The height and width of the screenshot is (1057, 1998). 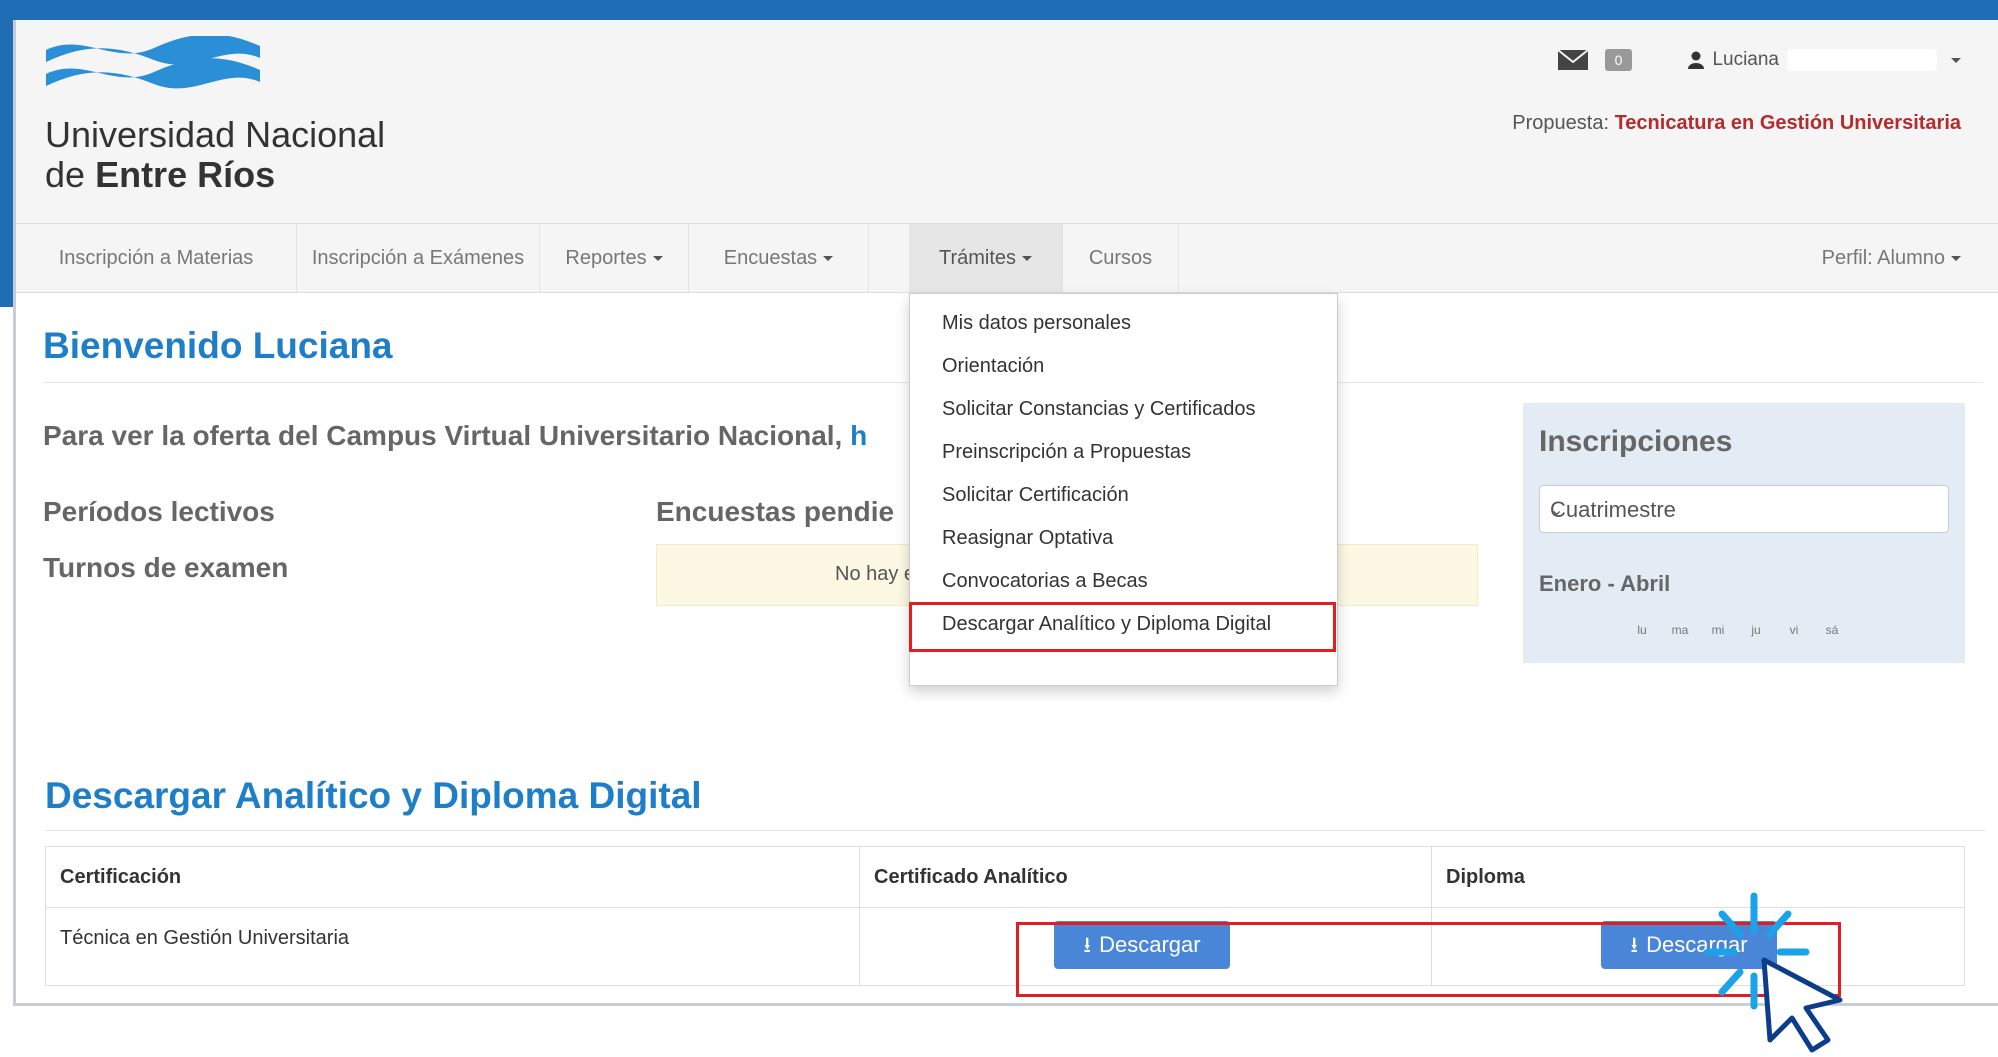 What do you see at coordinates (606, 258) in the screenshot?
I see `nav-reportes-label: Reportes` at bounding box center [606, 258].